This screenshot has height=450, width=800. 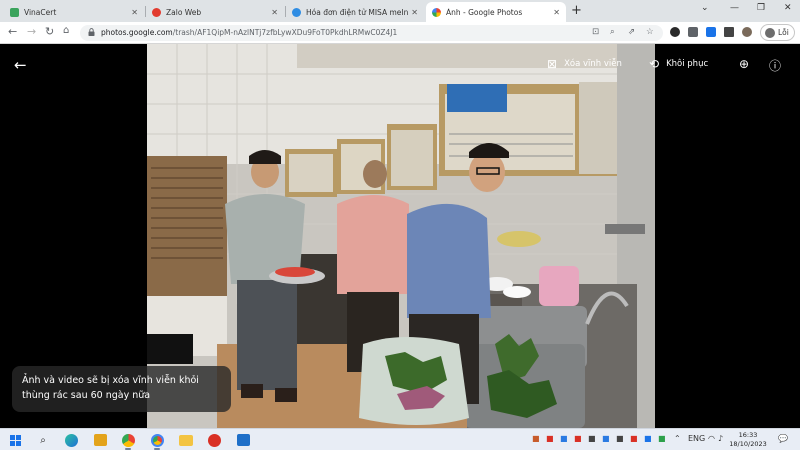 I want to click on google-lens-icon: ⊡, so click(x=595, y=32).